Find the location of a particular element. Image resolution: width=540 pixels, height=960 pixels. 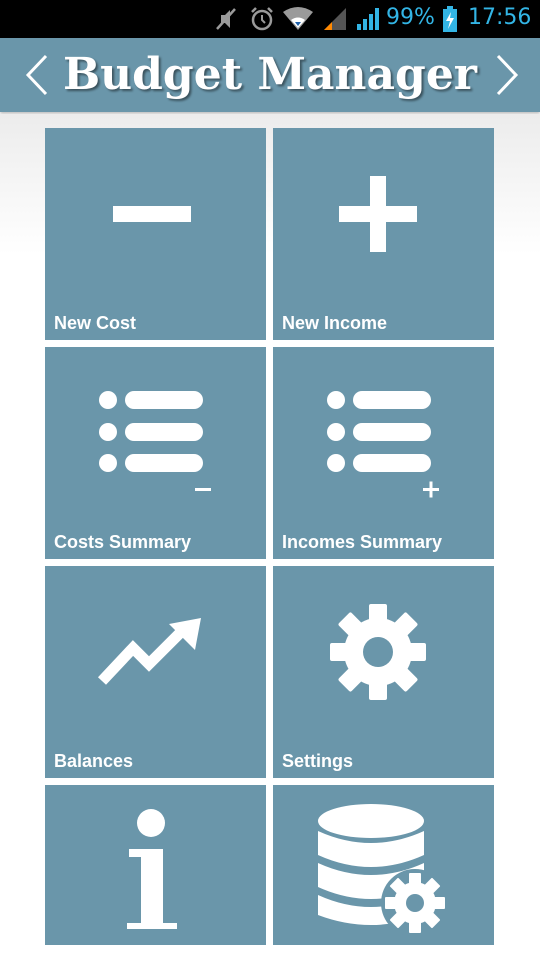

status-bar: 99% 17:56 is located at coordinates (270, 19).